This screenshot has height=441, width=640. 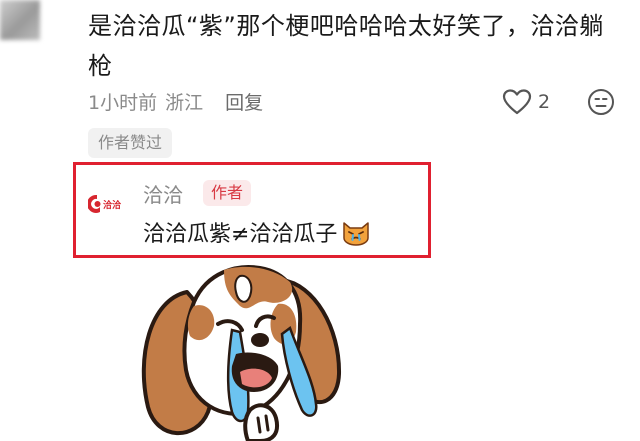 What do you see at coordinates (163, 193) in the screenshot?
I see `reply-author-name: 洽洽` at bounding box center [163, 193].